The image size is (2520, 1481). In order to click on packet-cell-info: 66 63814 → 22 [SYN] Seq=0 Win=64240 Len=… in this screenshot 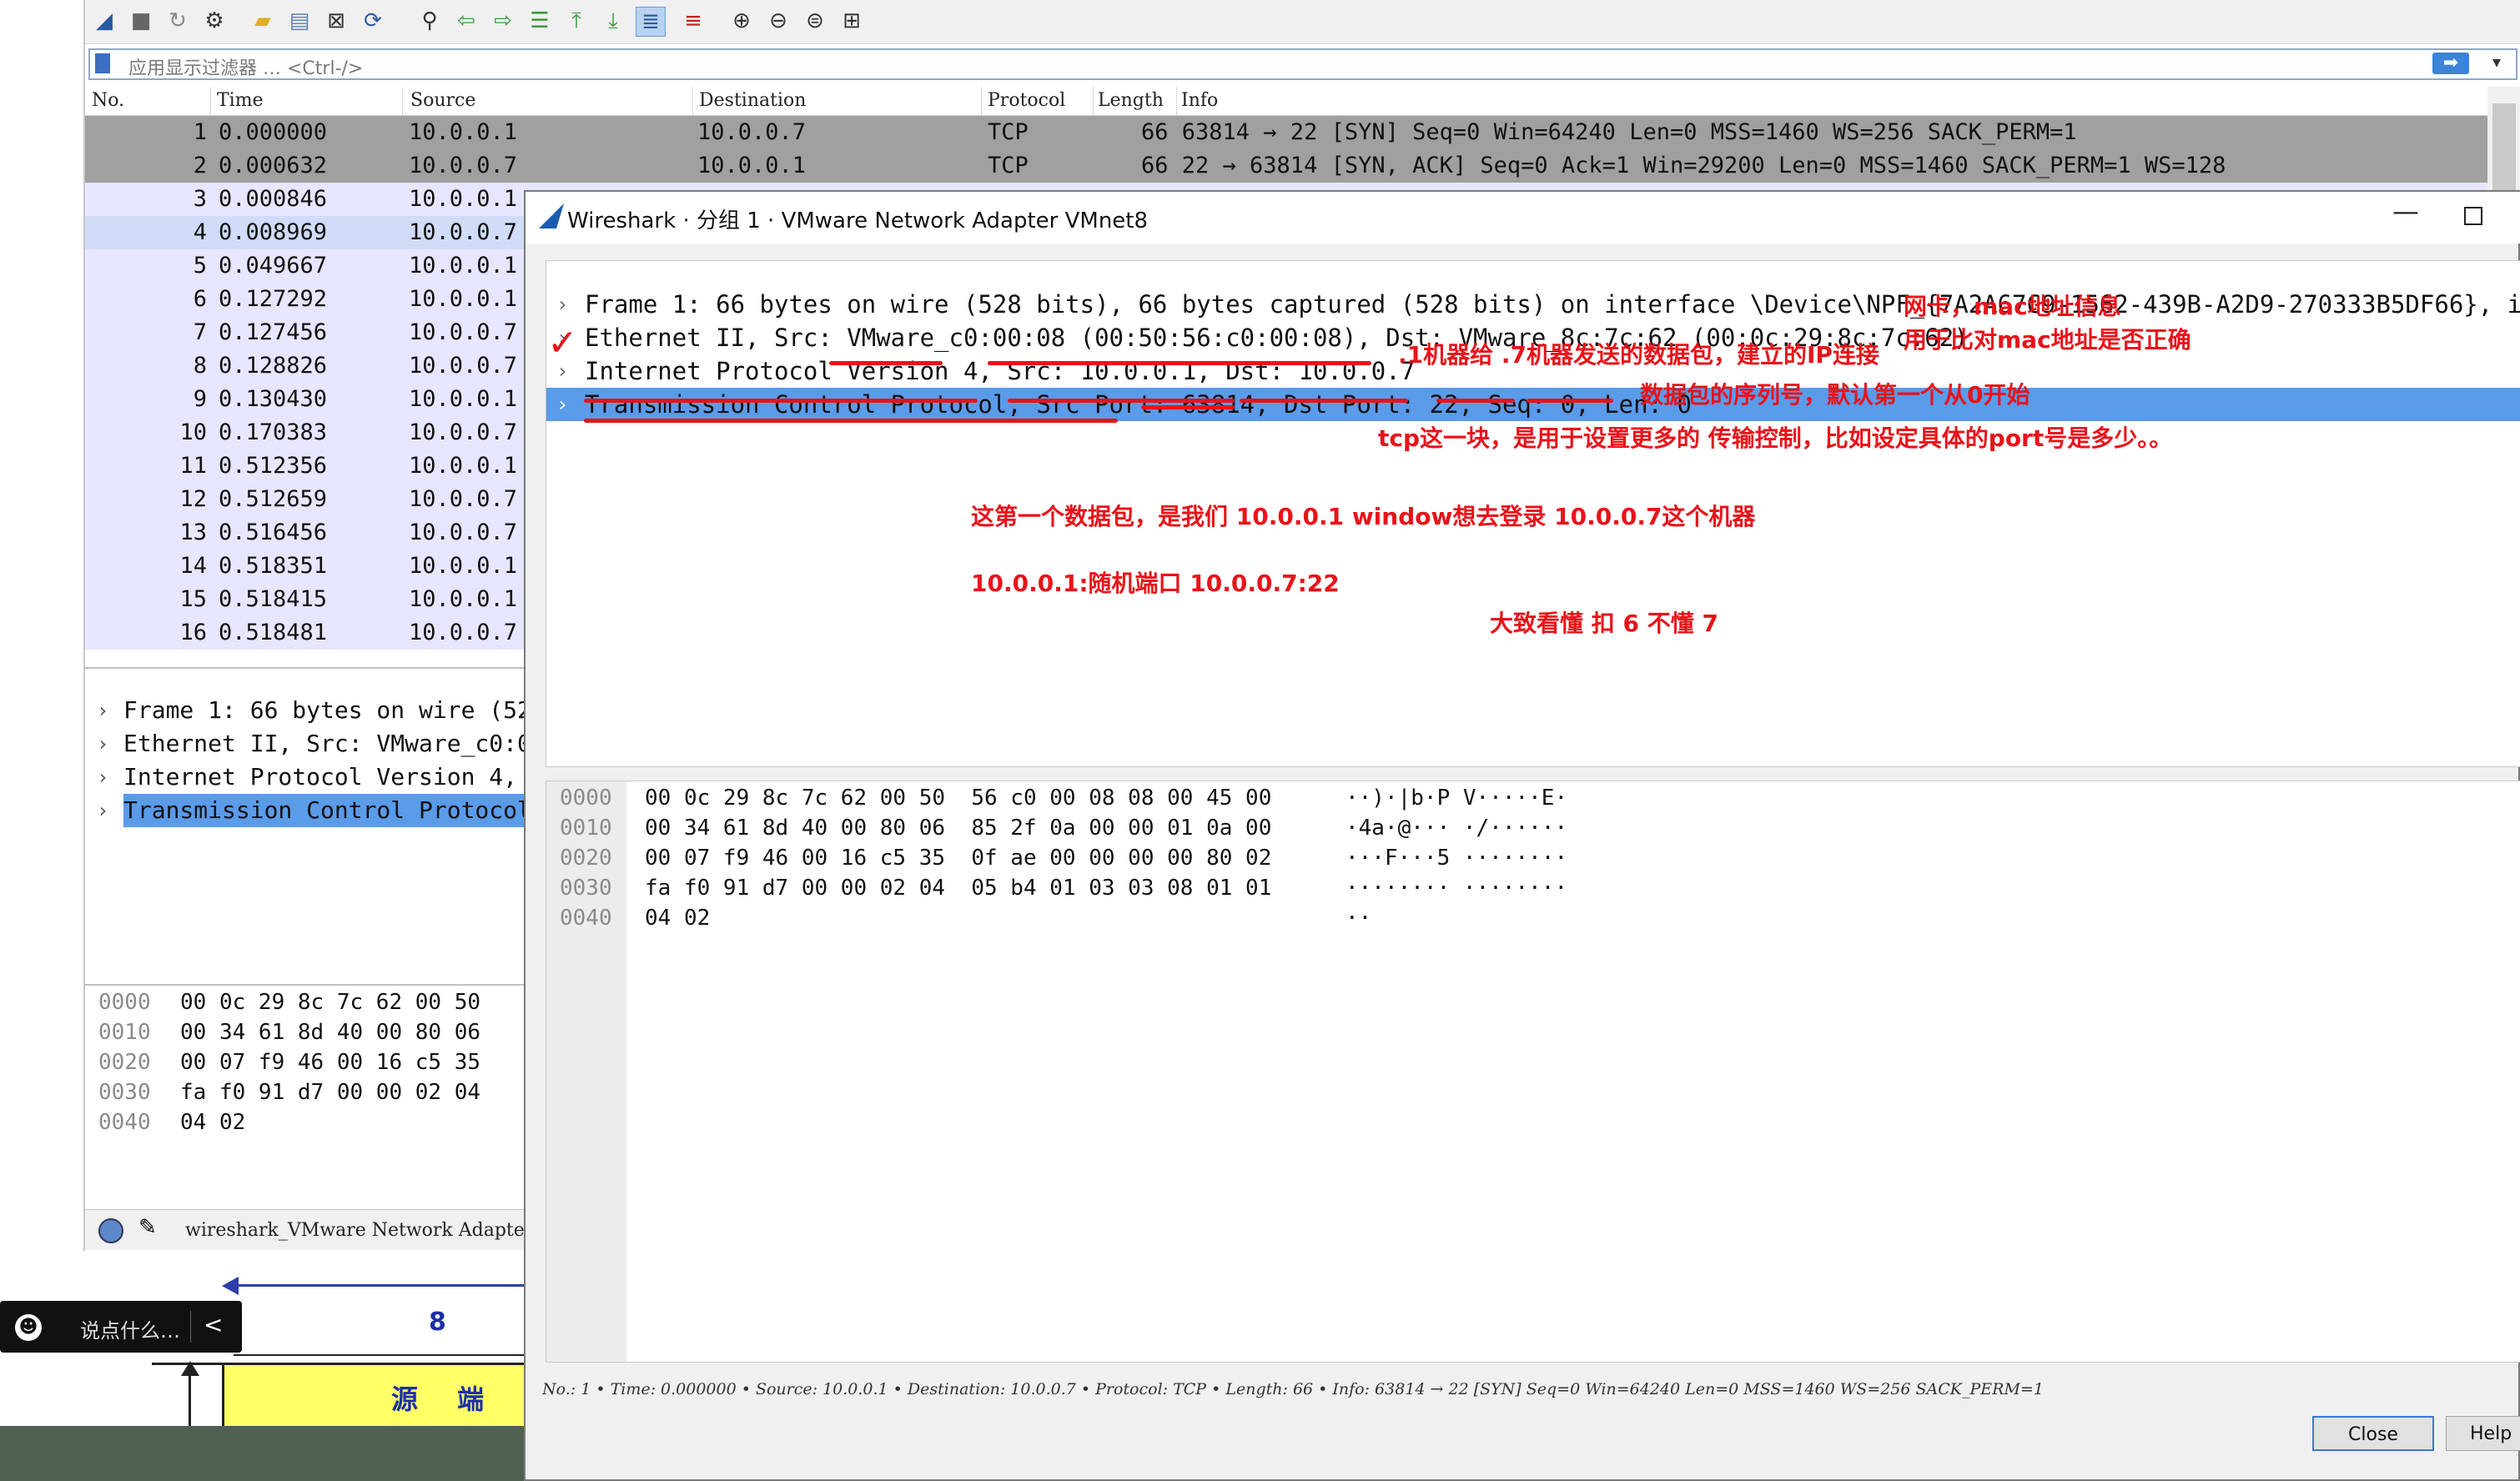, I will do `click(1609, 132)`.